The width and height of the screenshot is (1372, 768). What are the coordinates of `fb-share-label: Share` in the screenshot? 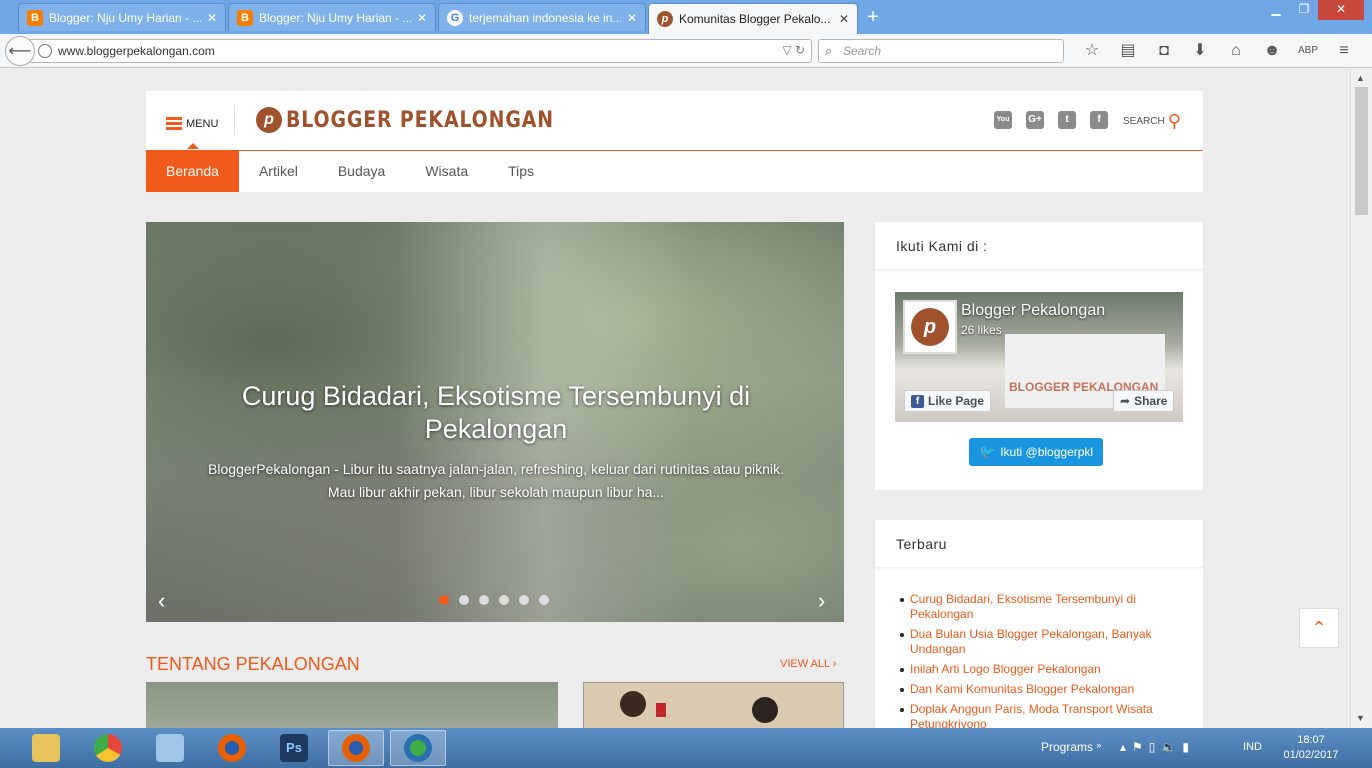 It's located at (1151, 401).